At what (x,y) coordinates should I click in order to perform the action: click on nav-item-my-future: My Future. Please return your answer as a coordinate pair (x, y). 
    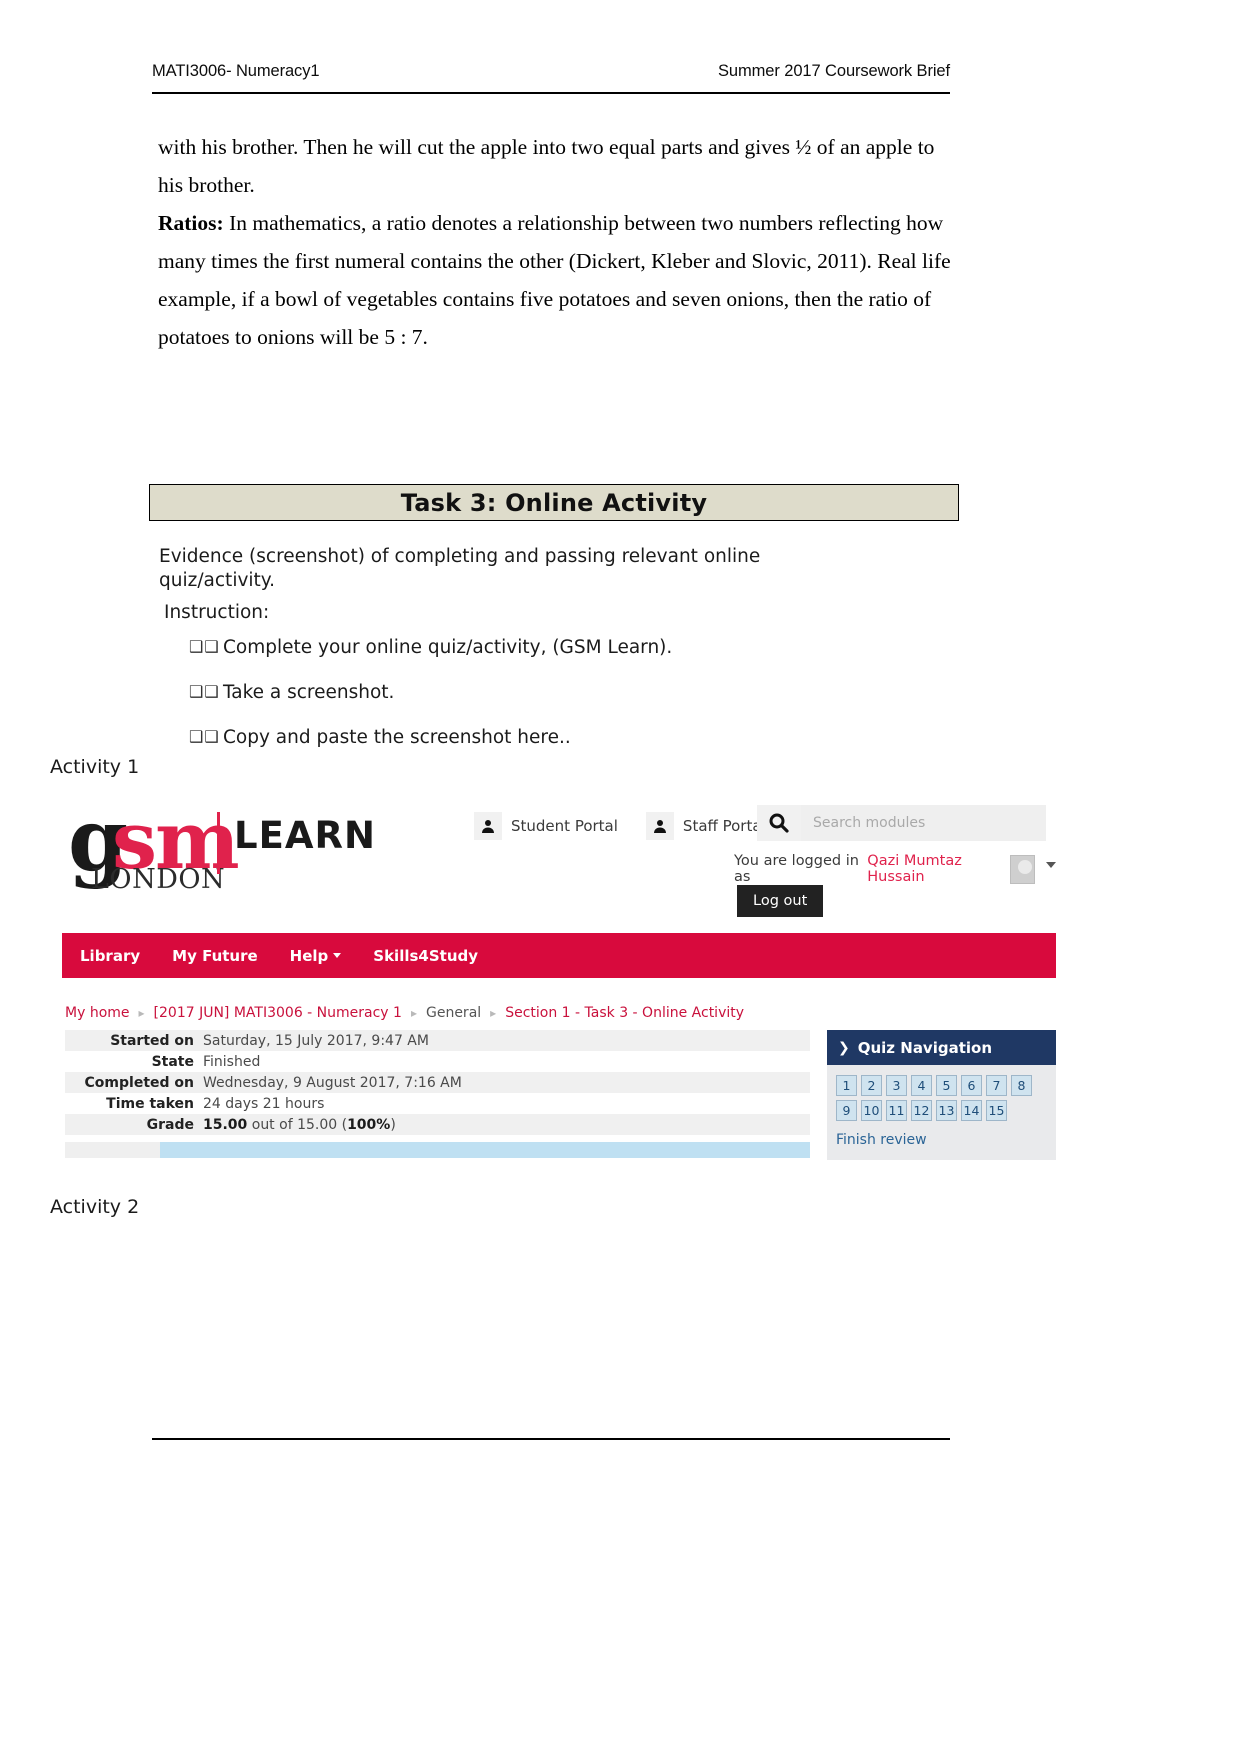
    Looking at the image, I should click on (215, 956).